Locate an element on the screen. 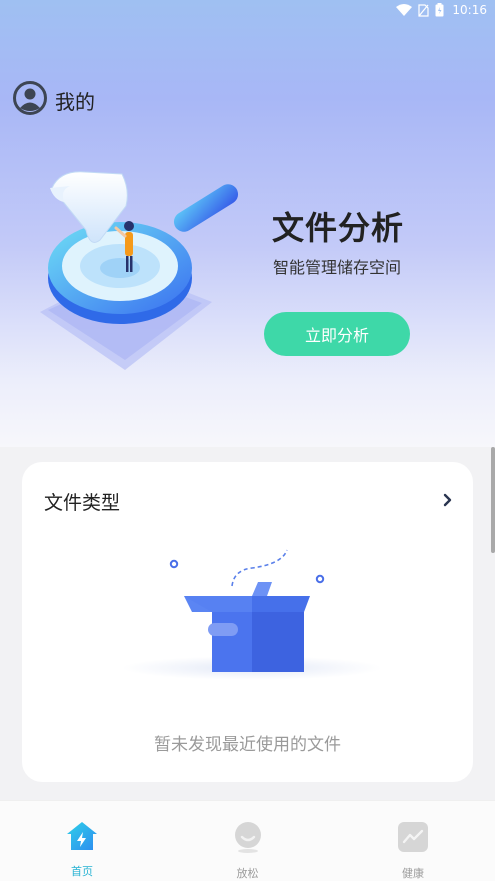  scrollbar is located at coordinates (493, 500).